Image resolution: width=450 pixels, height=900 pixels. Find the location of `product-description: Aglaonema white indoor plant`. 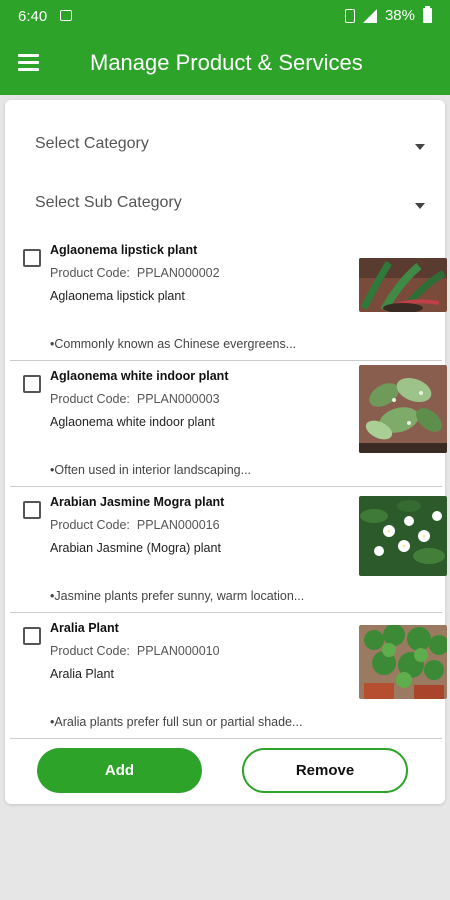

product-description: Aglaonema white indoor plant is located at coordinates (132, 422).